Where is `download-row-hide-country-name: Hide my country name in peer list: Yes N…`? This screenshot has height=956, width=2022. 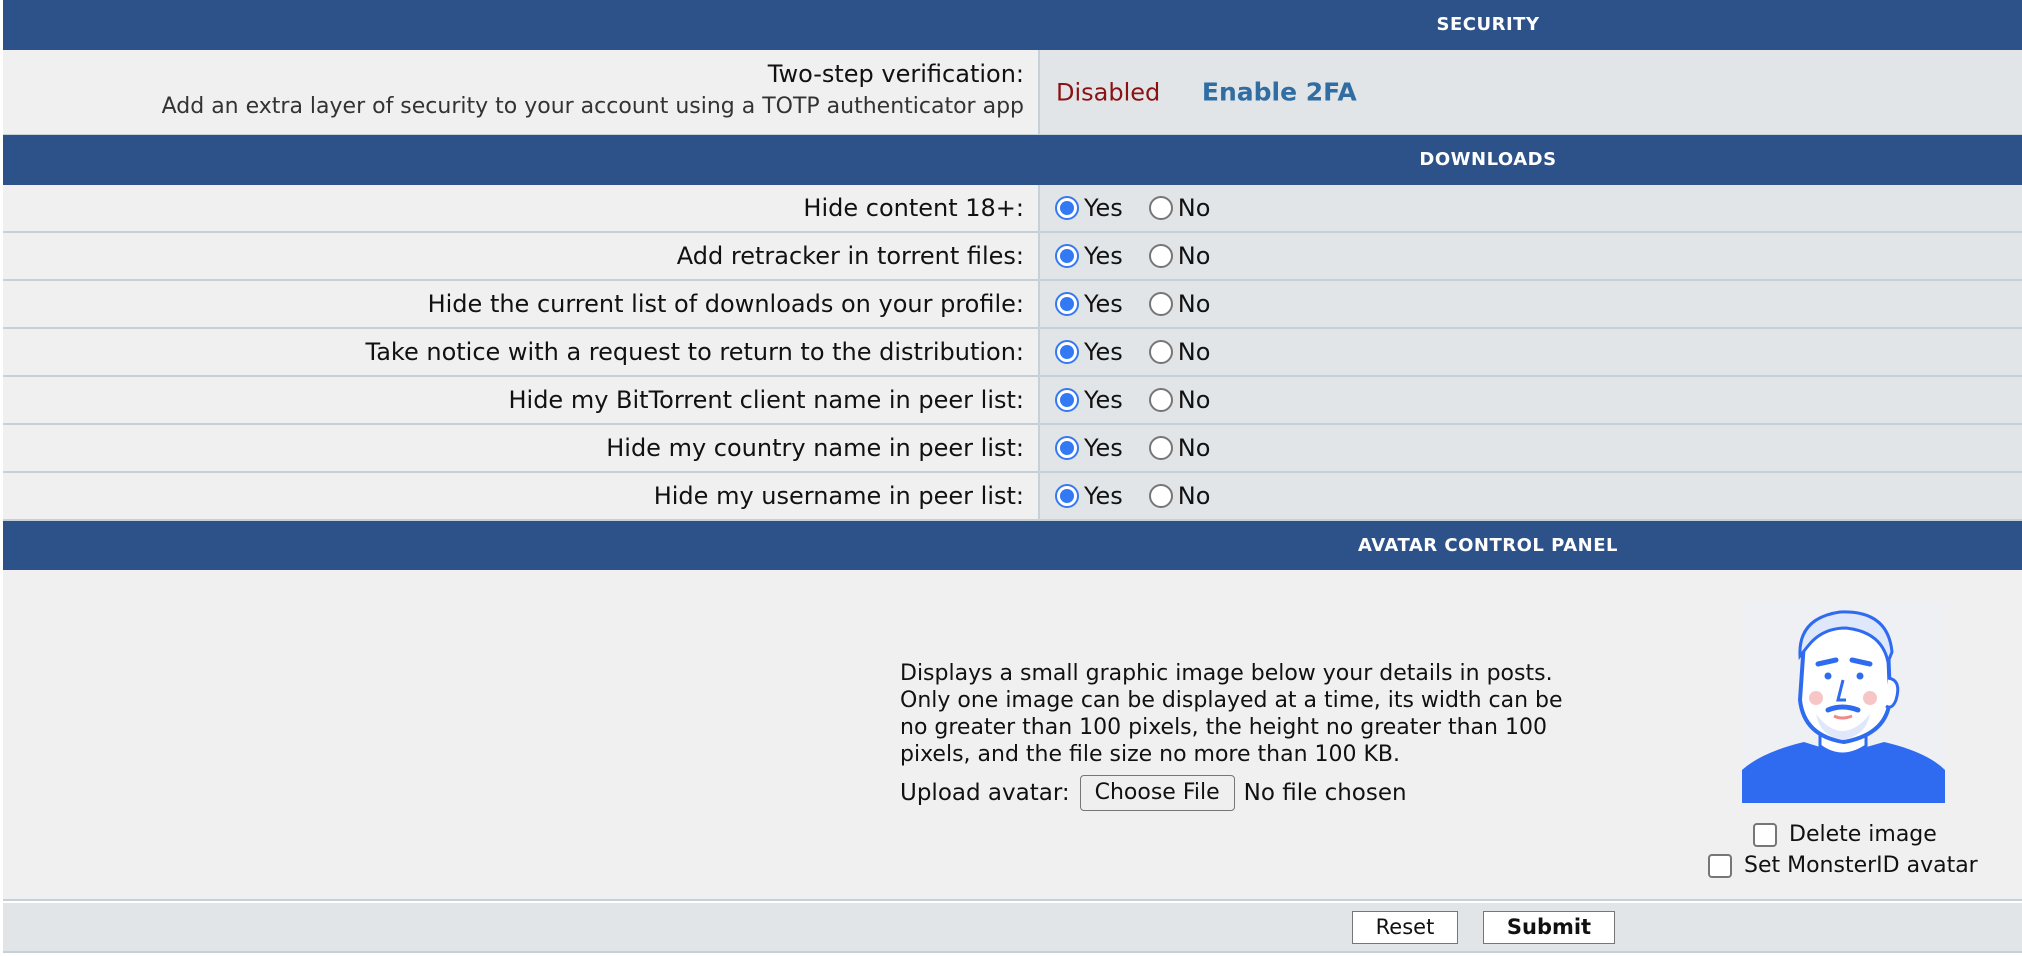
download-row-hide-country-name: Hide my country name in peer list: Yes N… is located at coordinates (1012, 449).